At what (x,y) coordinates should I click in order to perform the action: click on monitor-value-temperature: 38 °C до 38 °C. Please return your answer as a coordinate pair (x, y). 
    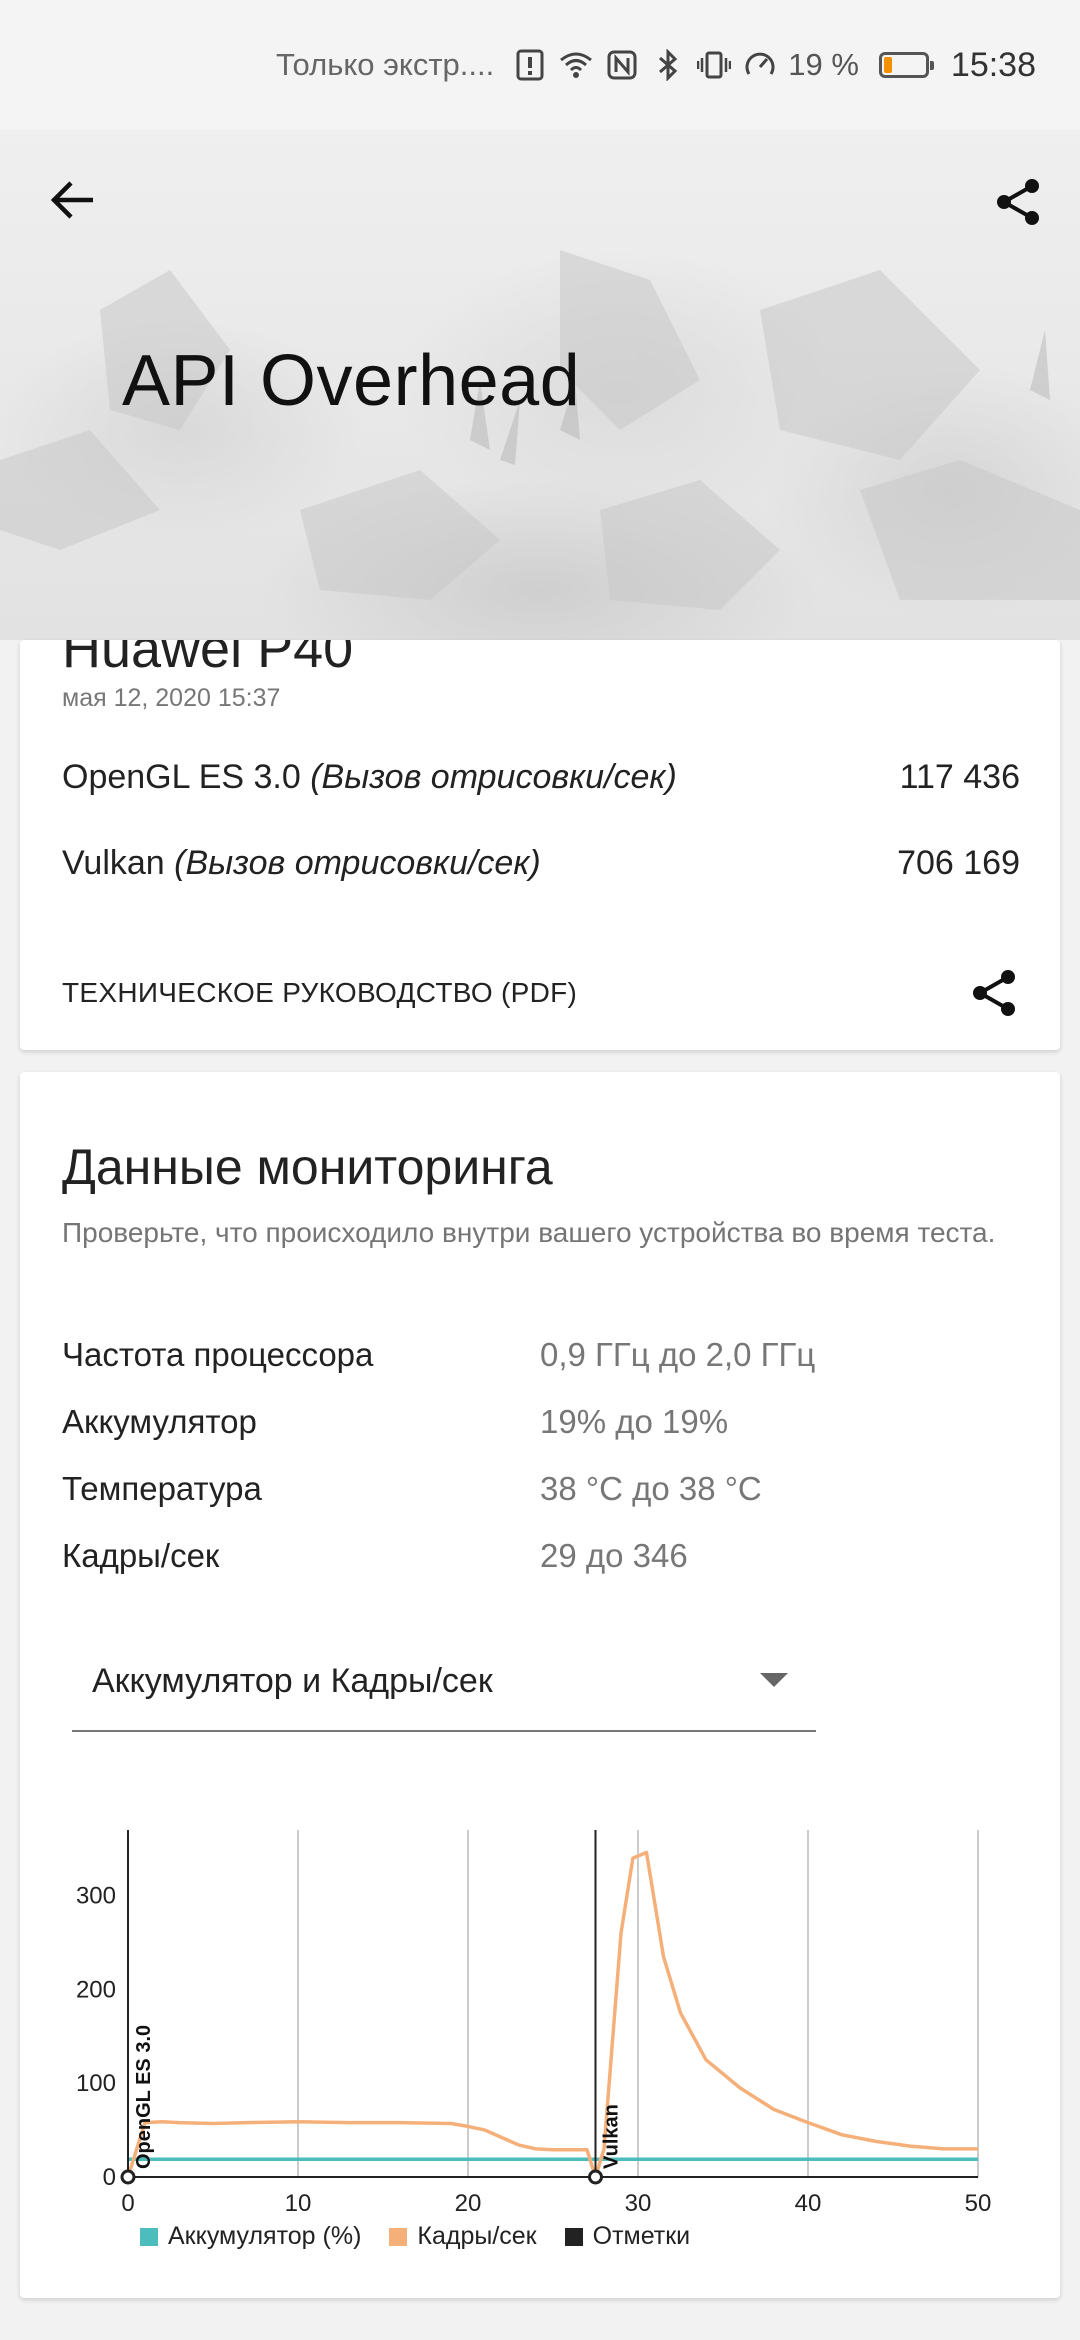
    Looking at the image, I should click on (651, 1488).